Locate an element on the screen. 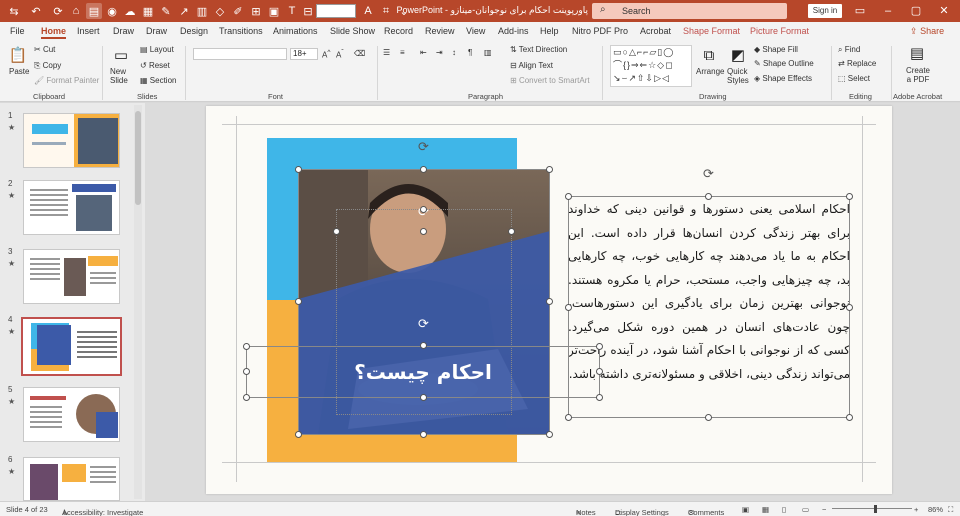 The width and height of the screenshot is (960, 516). tab-acrobat: Acrobat is located at coordinates (655, 31).